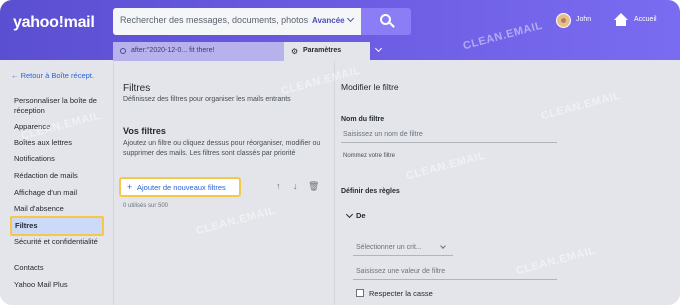  What do you see at coordinates (295, 186) in the screenshot?
I see `arrow-down-icon: ↓` at bounding box center [295, 186].